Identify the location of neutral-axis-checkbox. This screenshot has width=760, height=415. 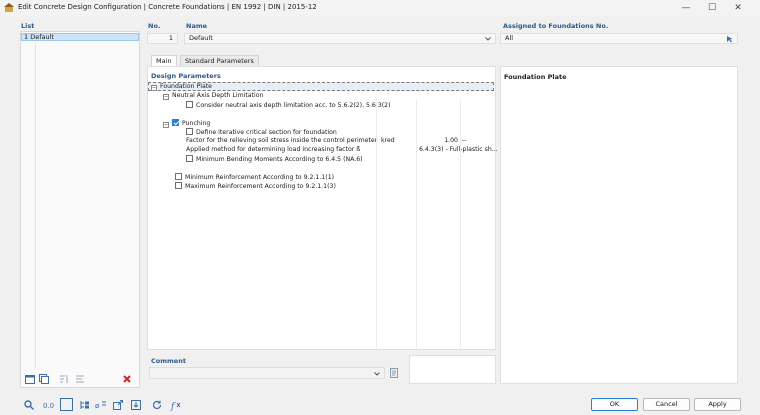
(189, 104).